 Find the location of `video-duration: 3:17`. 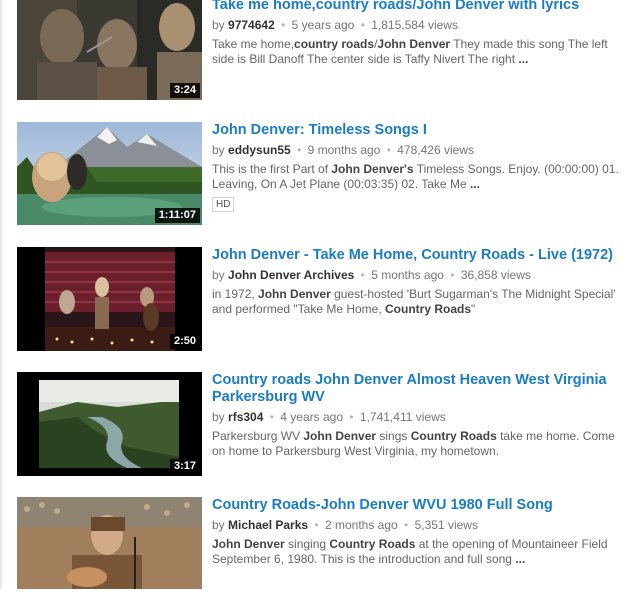

video-duration: 3:17 is located at coordinates (184, 466).